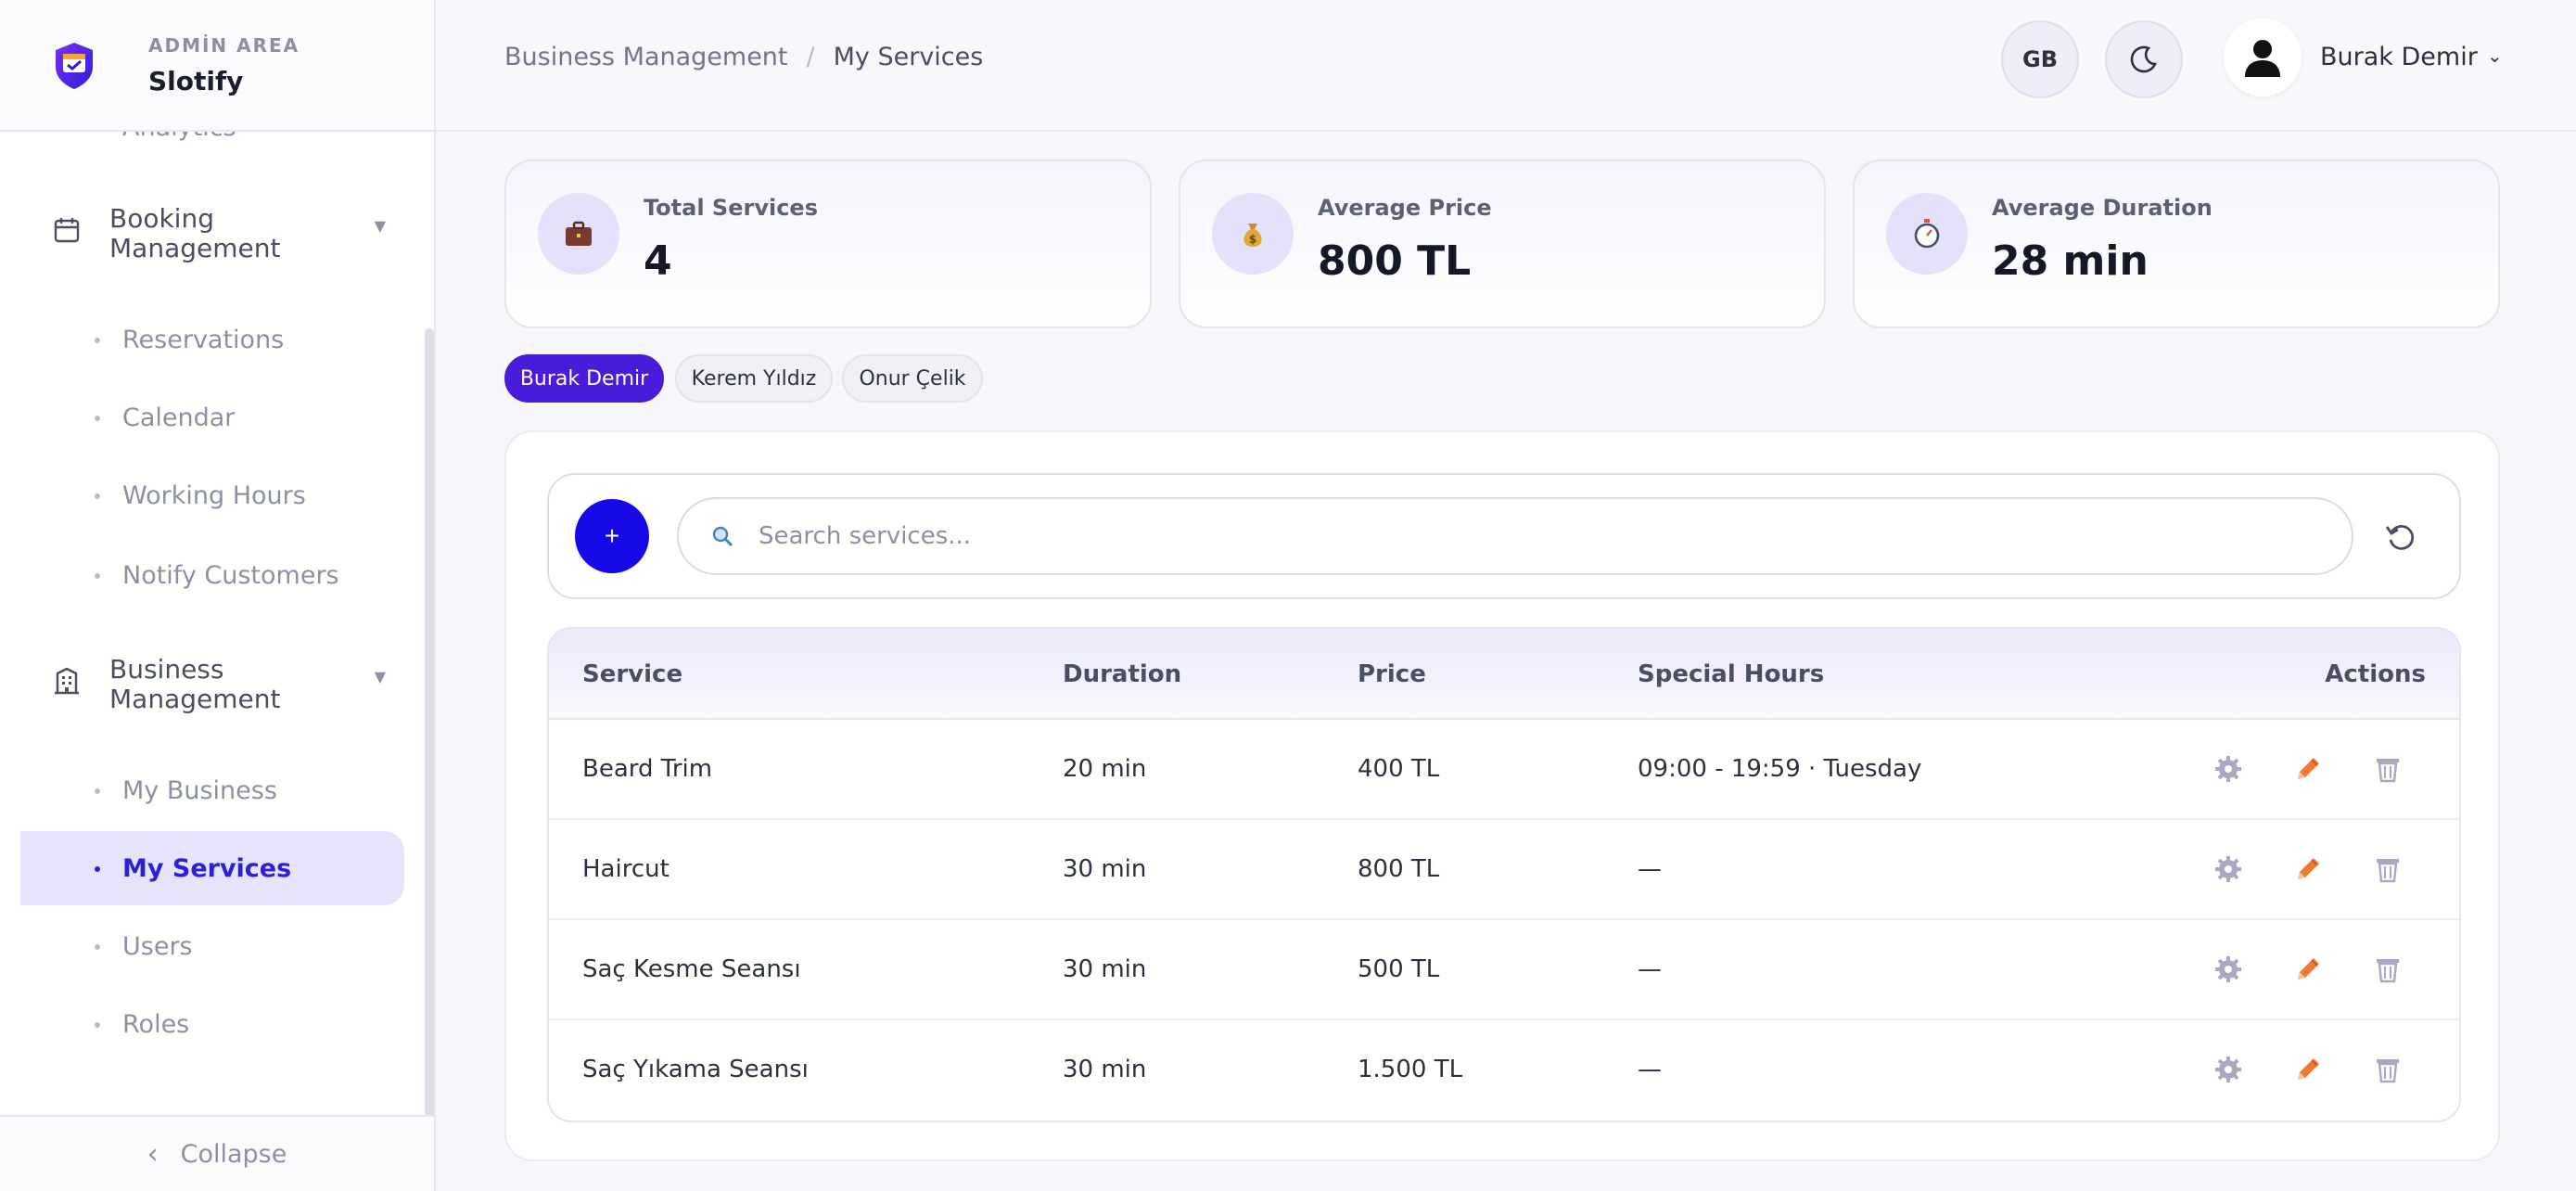  I want to click on staff-chip-burak-demir: Burak Demir, so click(584, 378).